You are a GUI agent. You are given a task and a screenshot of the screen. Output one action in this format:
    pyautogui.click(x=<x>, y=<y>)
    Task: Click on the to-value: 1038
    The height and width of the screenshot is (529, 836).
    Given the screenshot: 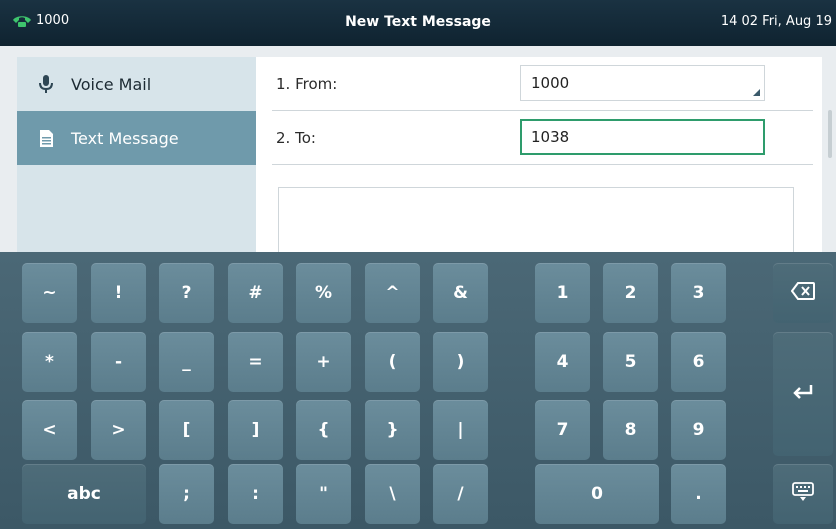 What is the action you would take?
    pyautogui.click(x=550, y=137)
    